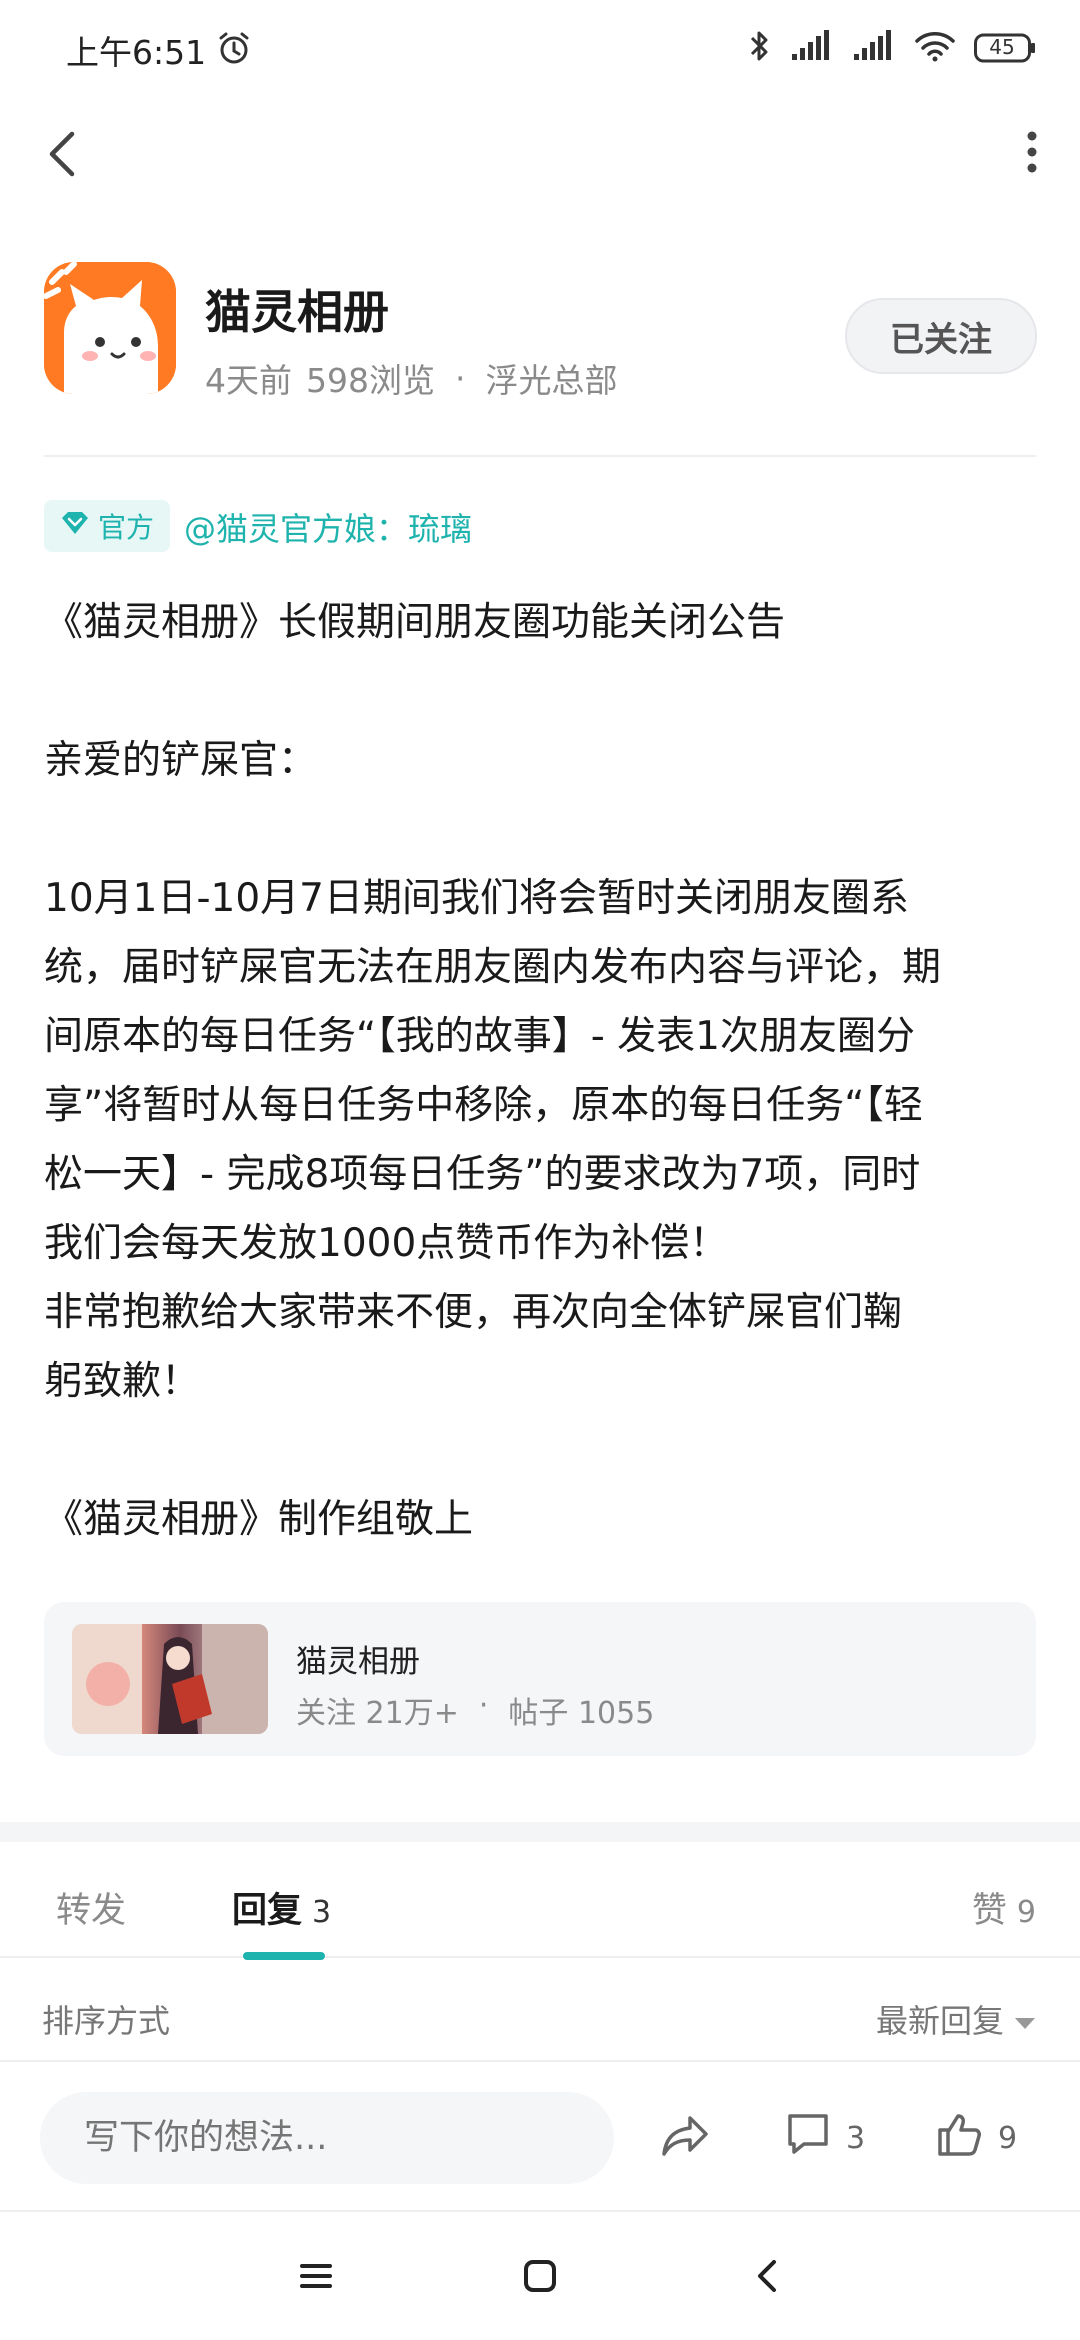  What do you see at coordinates (136, 52) in the screenshot?
I see `status-time: 上午6:51` at bounding box center [136, 52].